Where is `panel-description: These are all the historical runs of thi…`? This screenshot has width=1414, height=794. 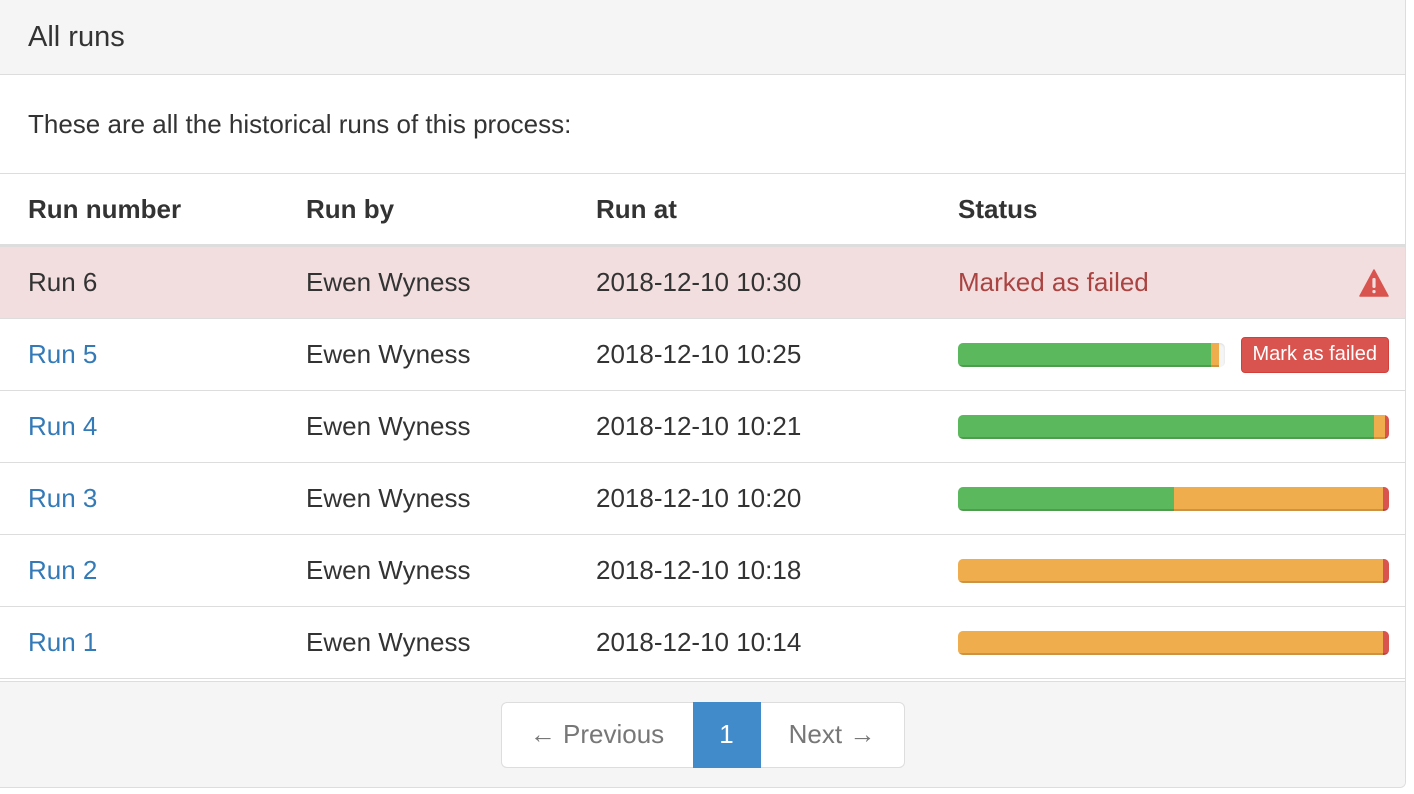 panel-description: These are all the historical runs of thi… is located at coordinates (702, 124).